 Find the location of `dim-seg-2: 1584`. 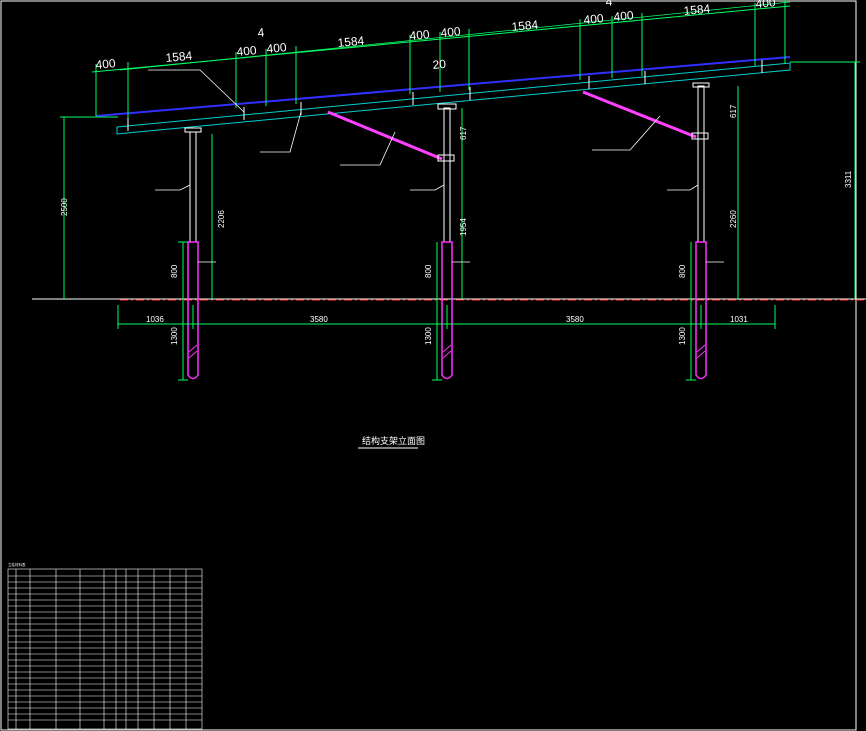

dim-seg-2: 1584 is located at coordinates (179, 56).